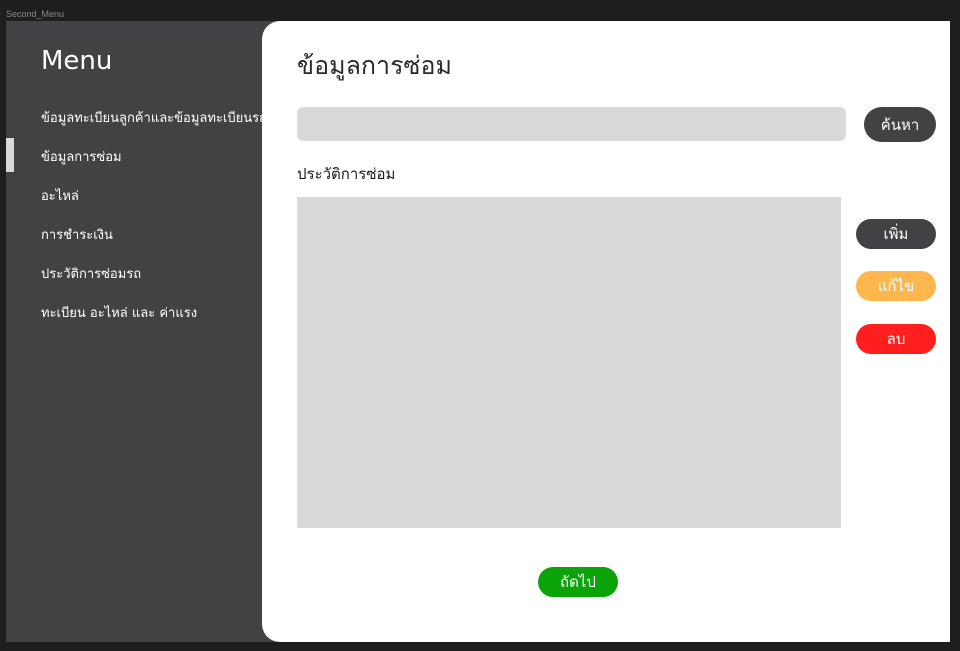 This screenshot has height=651, width=960. I want to click on sidebar-item-registration-parts-labor: ทะเบียน อะไหล่ และ ค่าแรง, so click(119, 312).